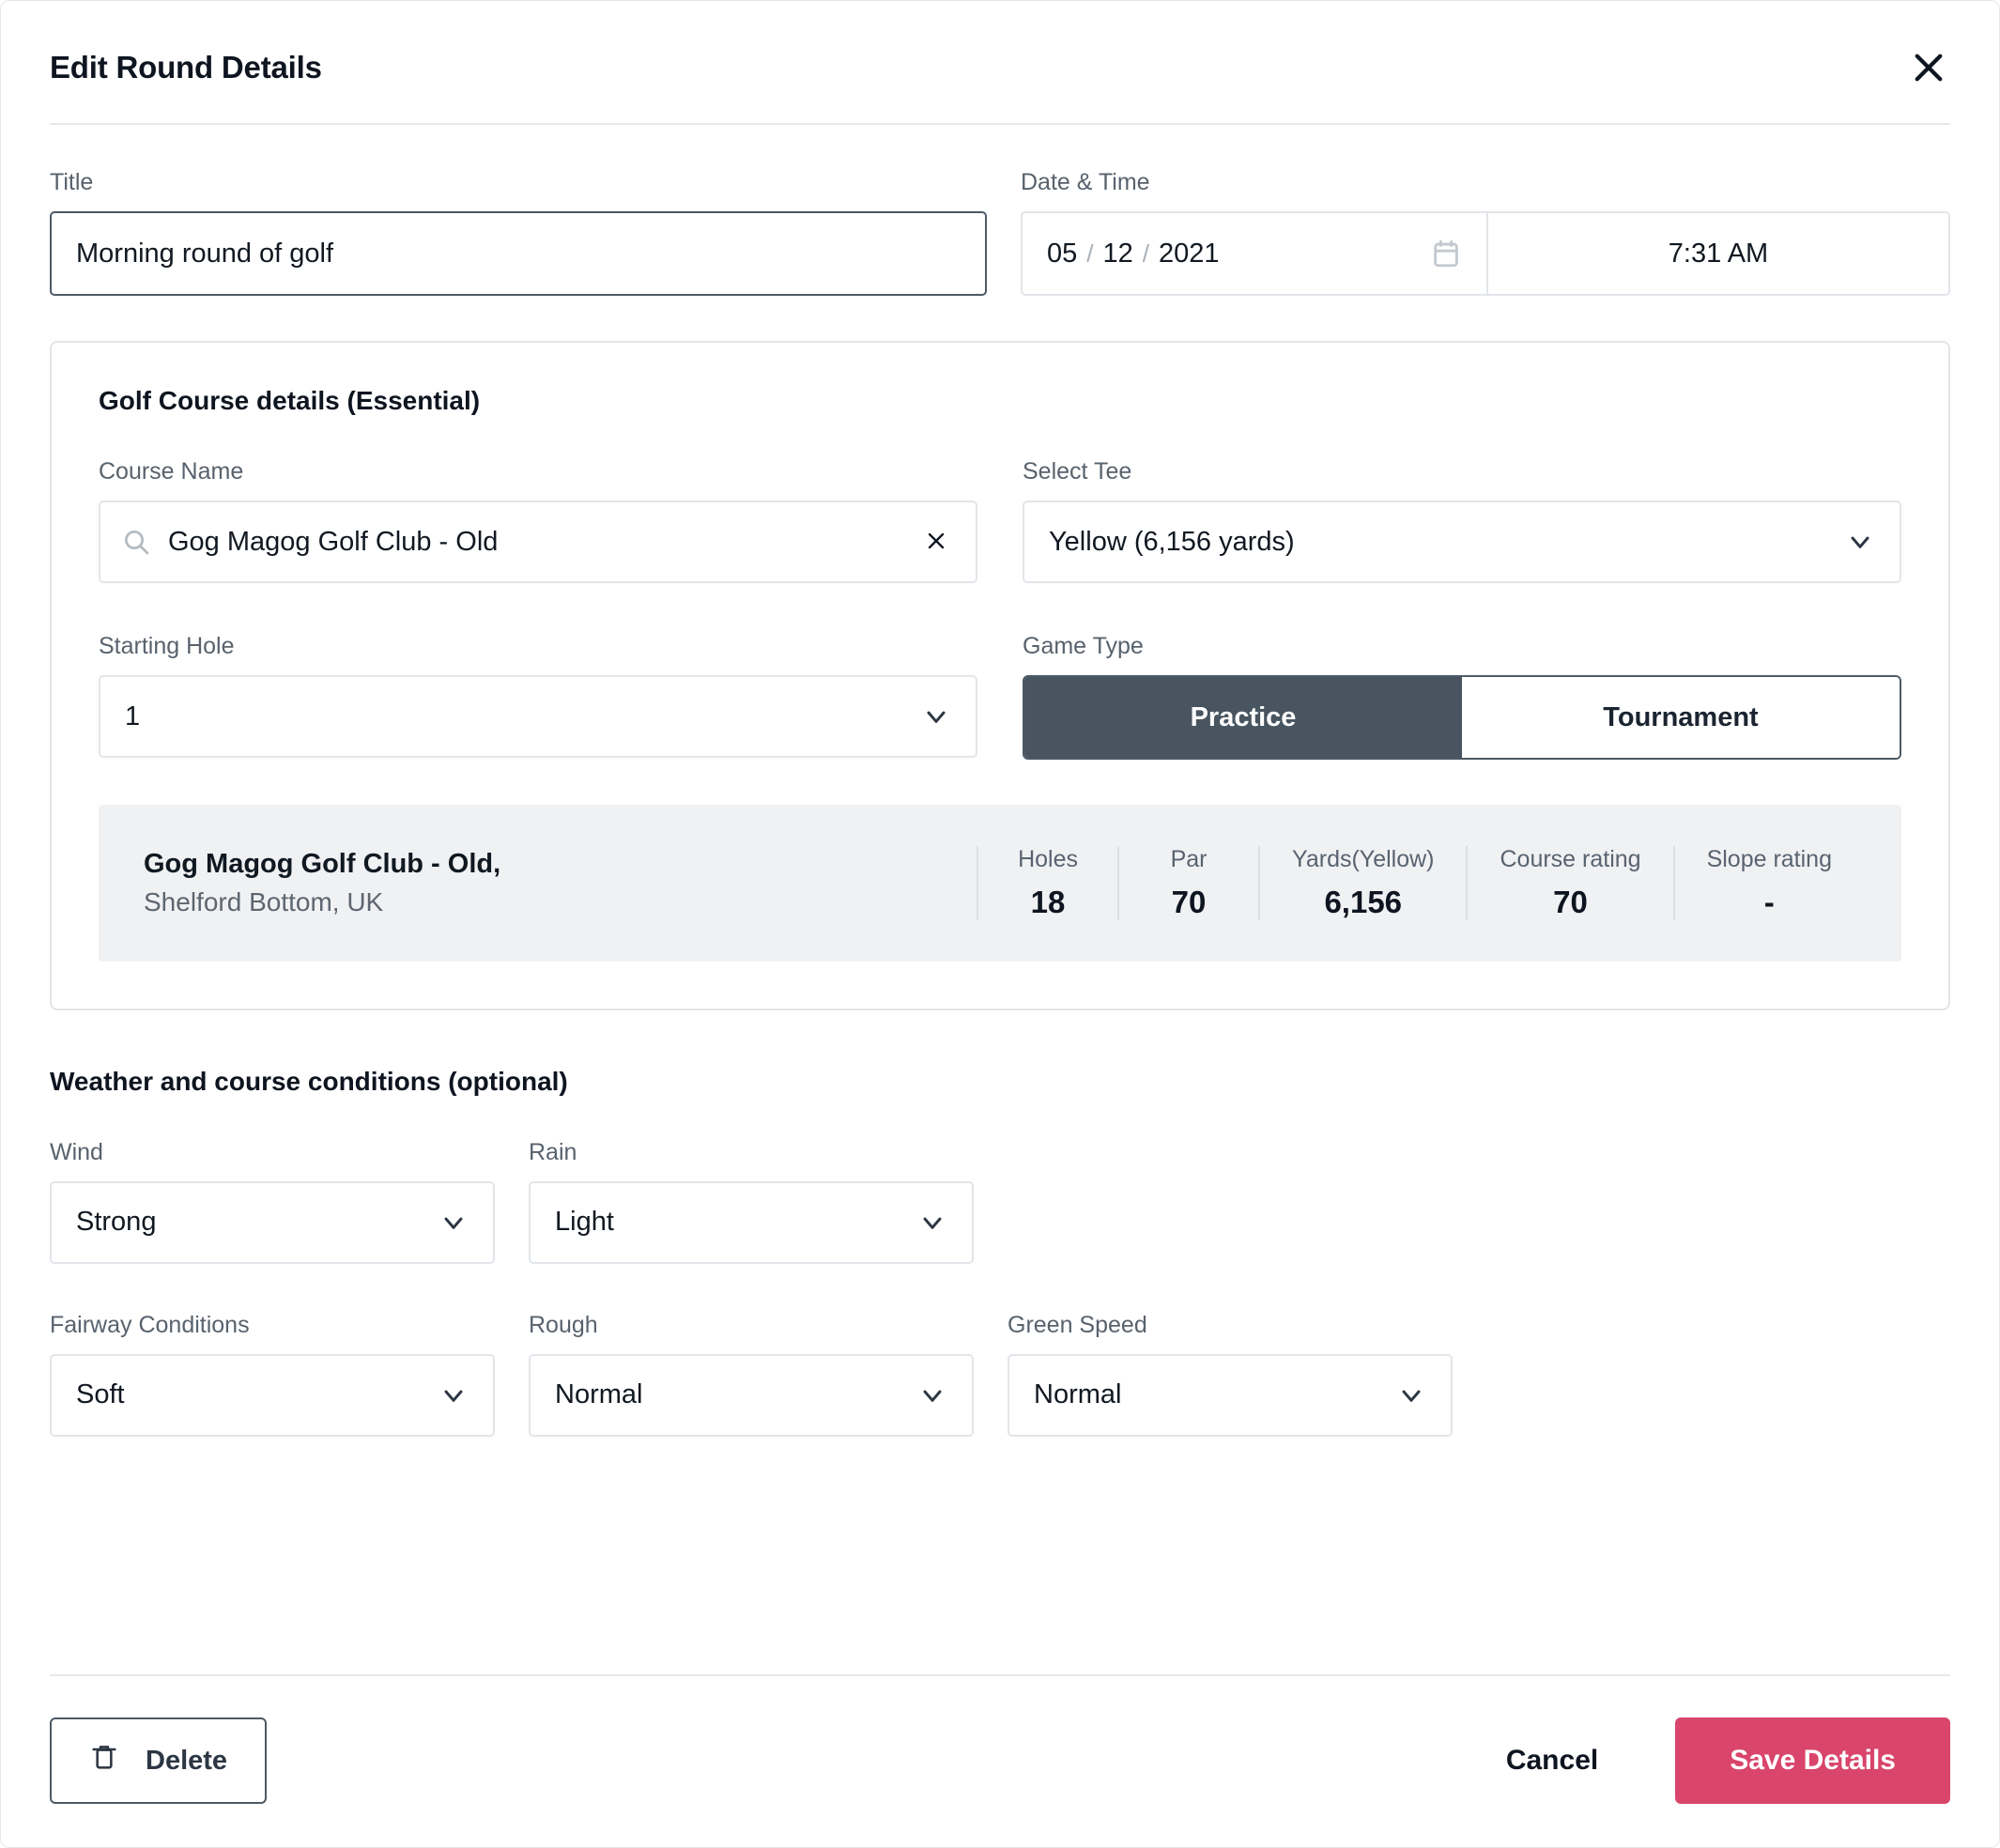 This screenshot has width=2000, height=1848. Describe the element at coordinates (1569, 882) in the screenshot. I see `stat-course-rating: Course rating 70` at that location.